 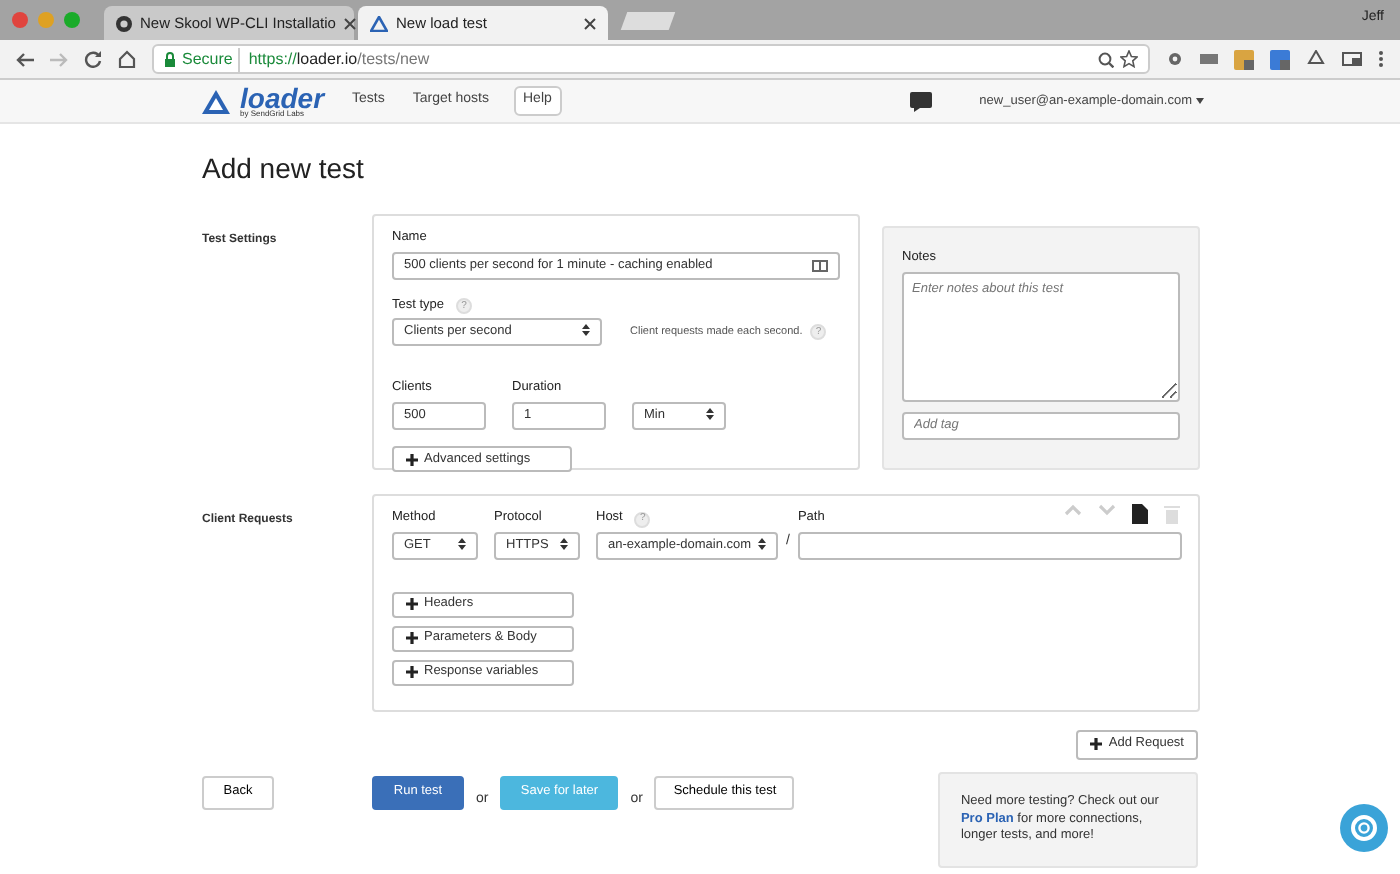 What do you see at coordinates (1381, 59) in the screenshot?
I see `menu-icon` at bounding box center [1381, 59].